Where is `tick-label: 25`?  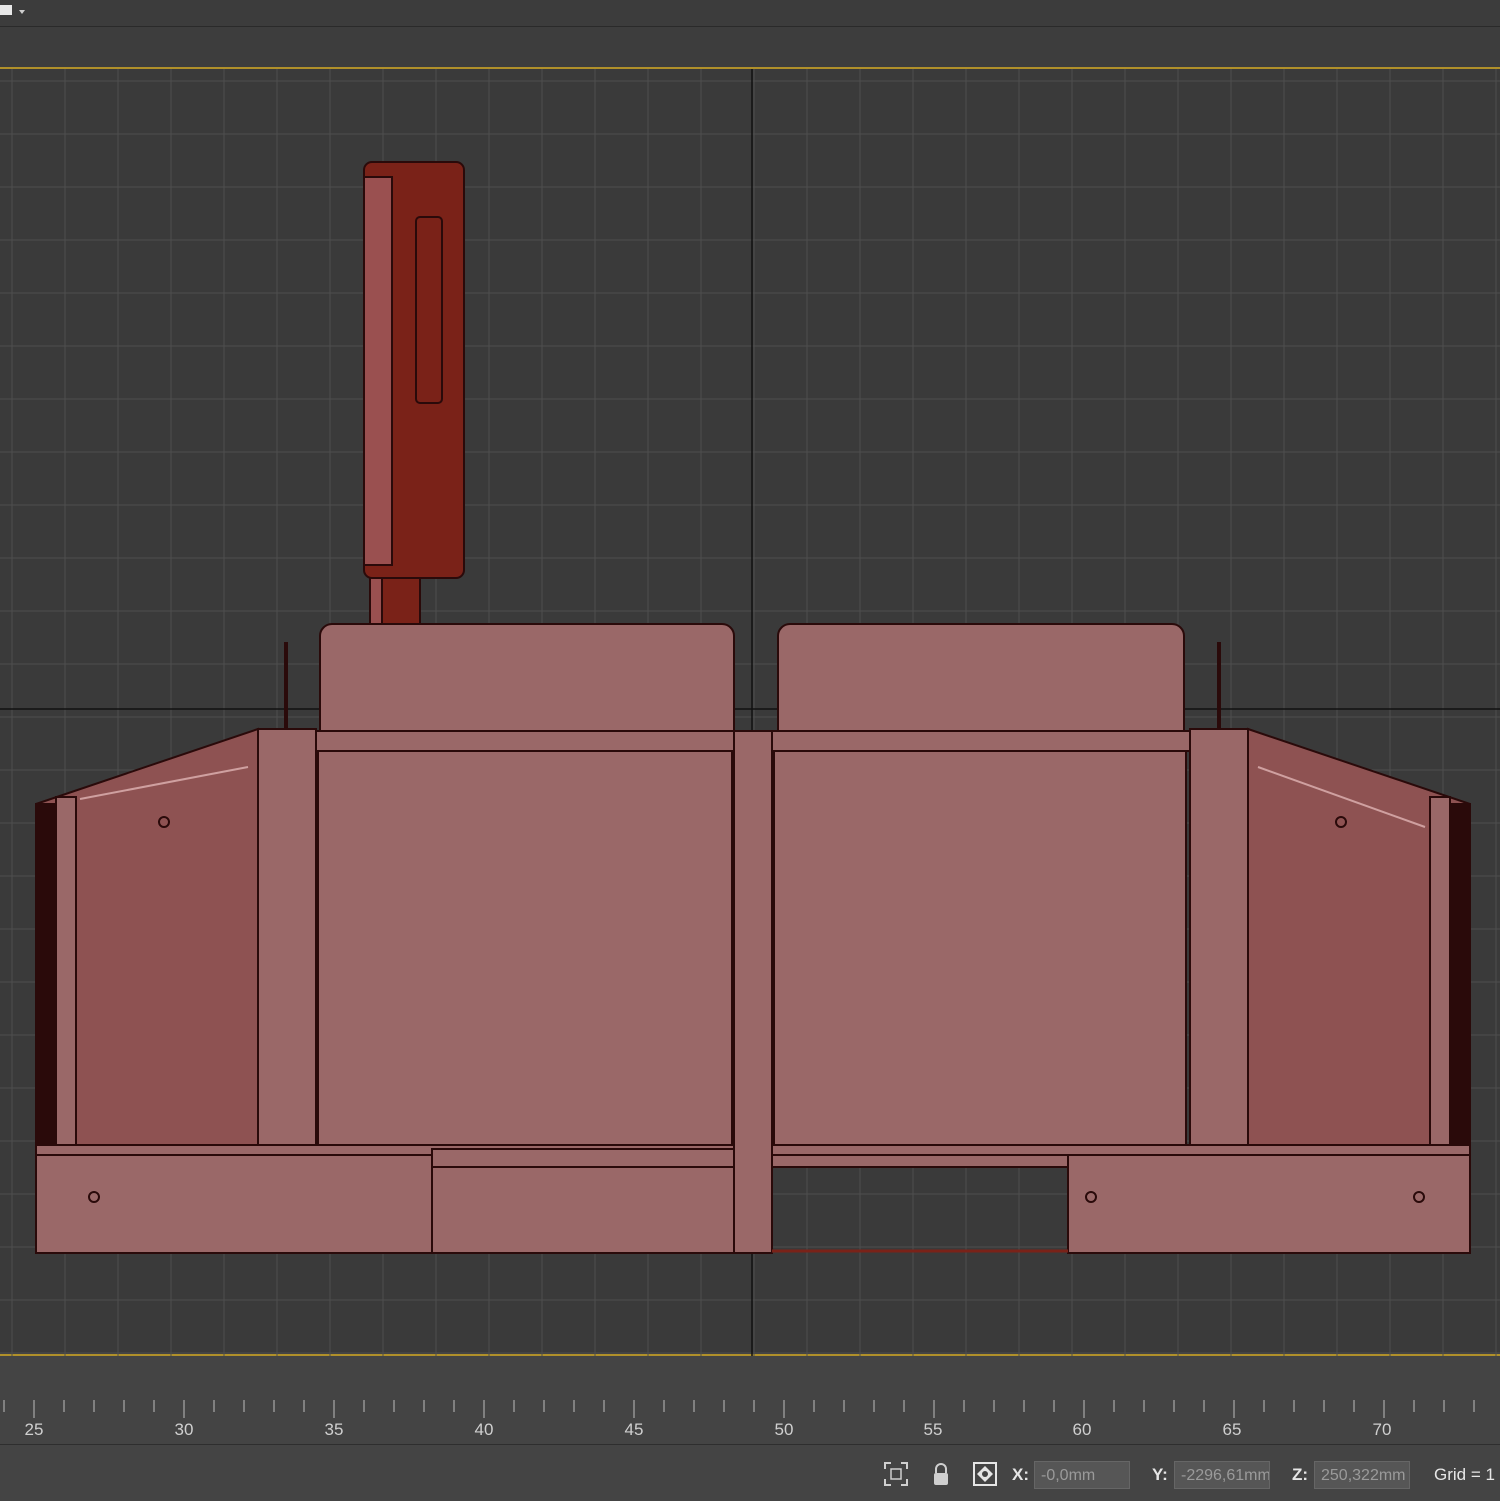
tick-label: 25 is located at coordinates (34, 1429).